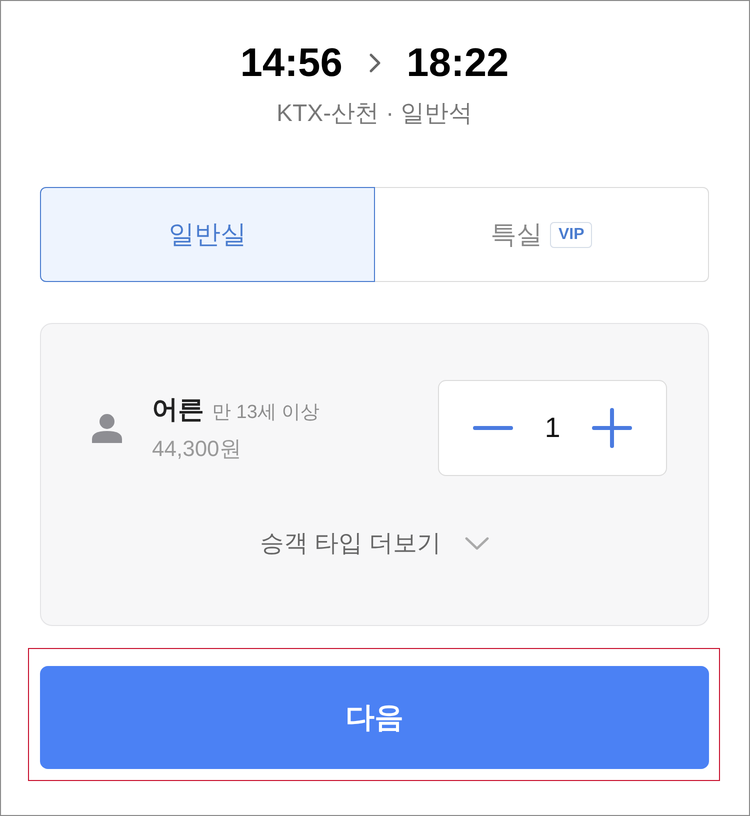 This screenshot has width=750, height=816. Describe the element at coordinates (374, 717) in the screenshot. I see `next-button: 다음` at that location.